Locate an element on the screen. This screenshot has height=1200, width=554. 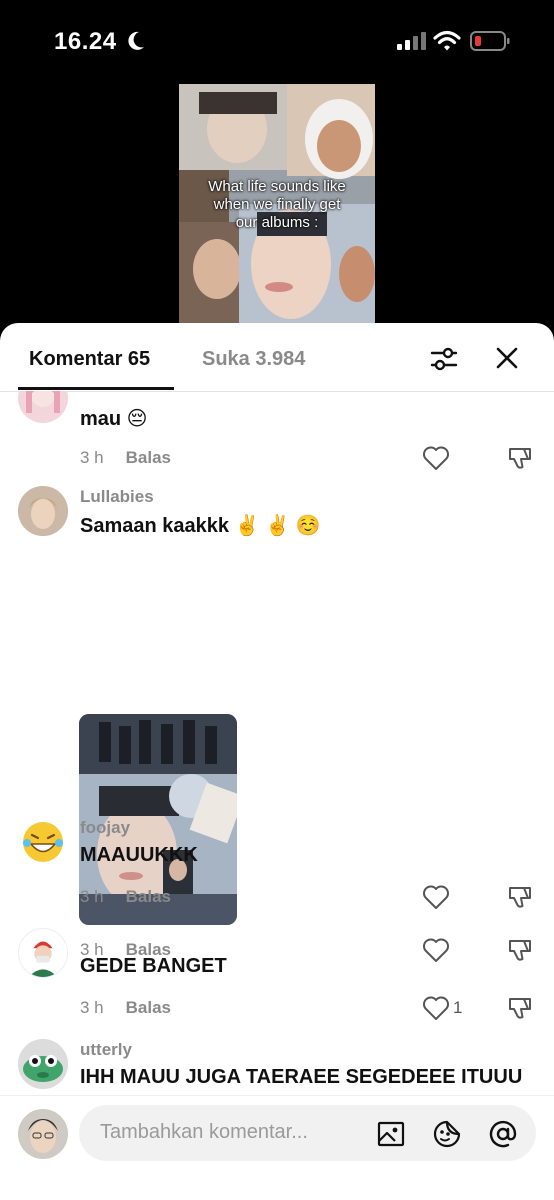
comment-username: foojay is located at coordinates (105, 828).